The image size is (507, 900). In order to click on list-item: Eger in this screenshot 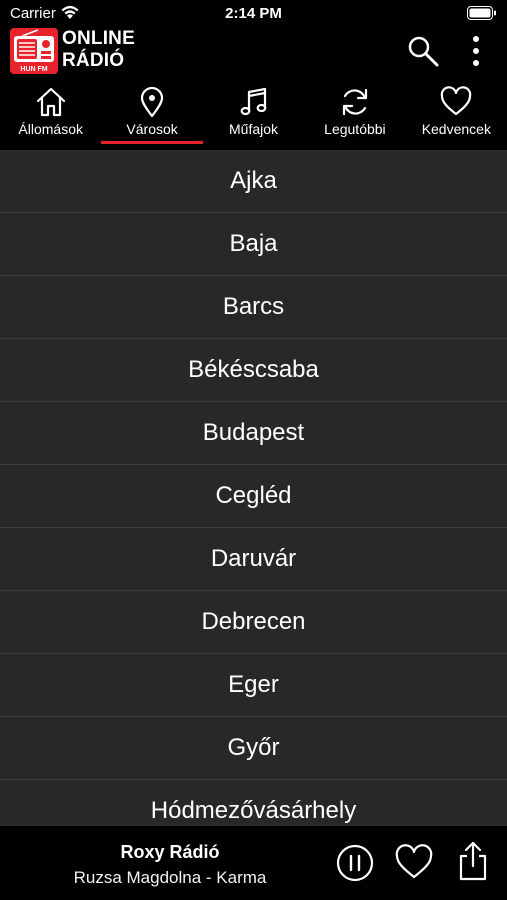, I will do `click(253, 685)`.